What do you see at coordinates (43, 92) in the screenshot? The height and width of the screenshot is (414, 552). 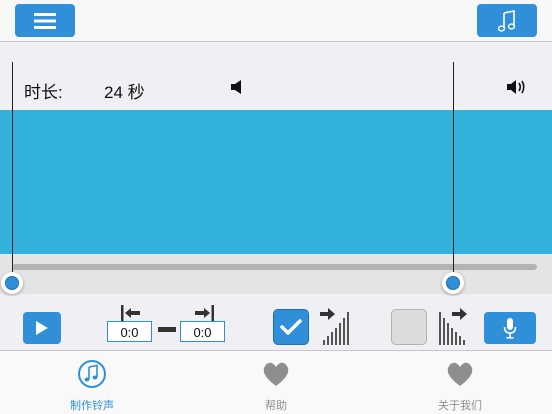 I see `duration-label: 时长:` at bounding box center [43, 92].